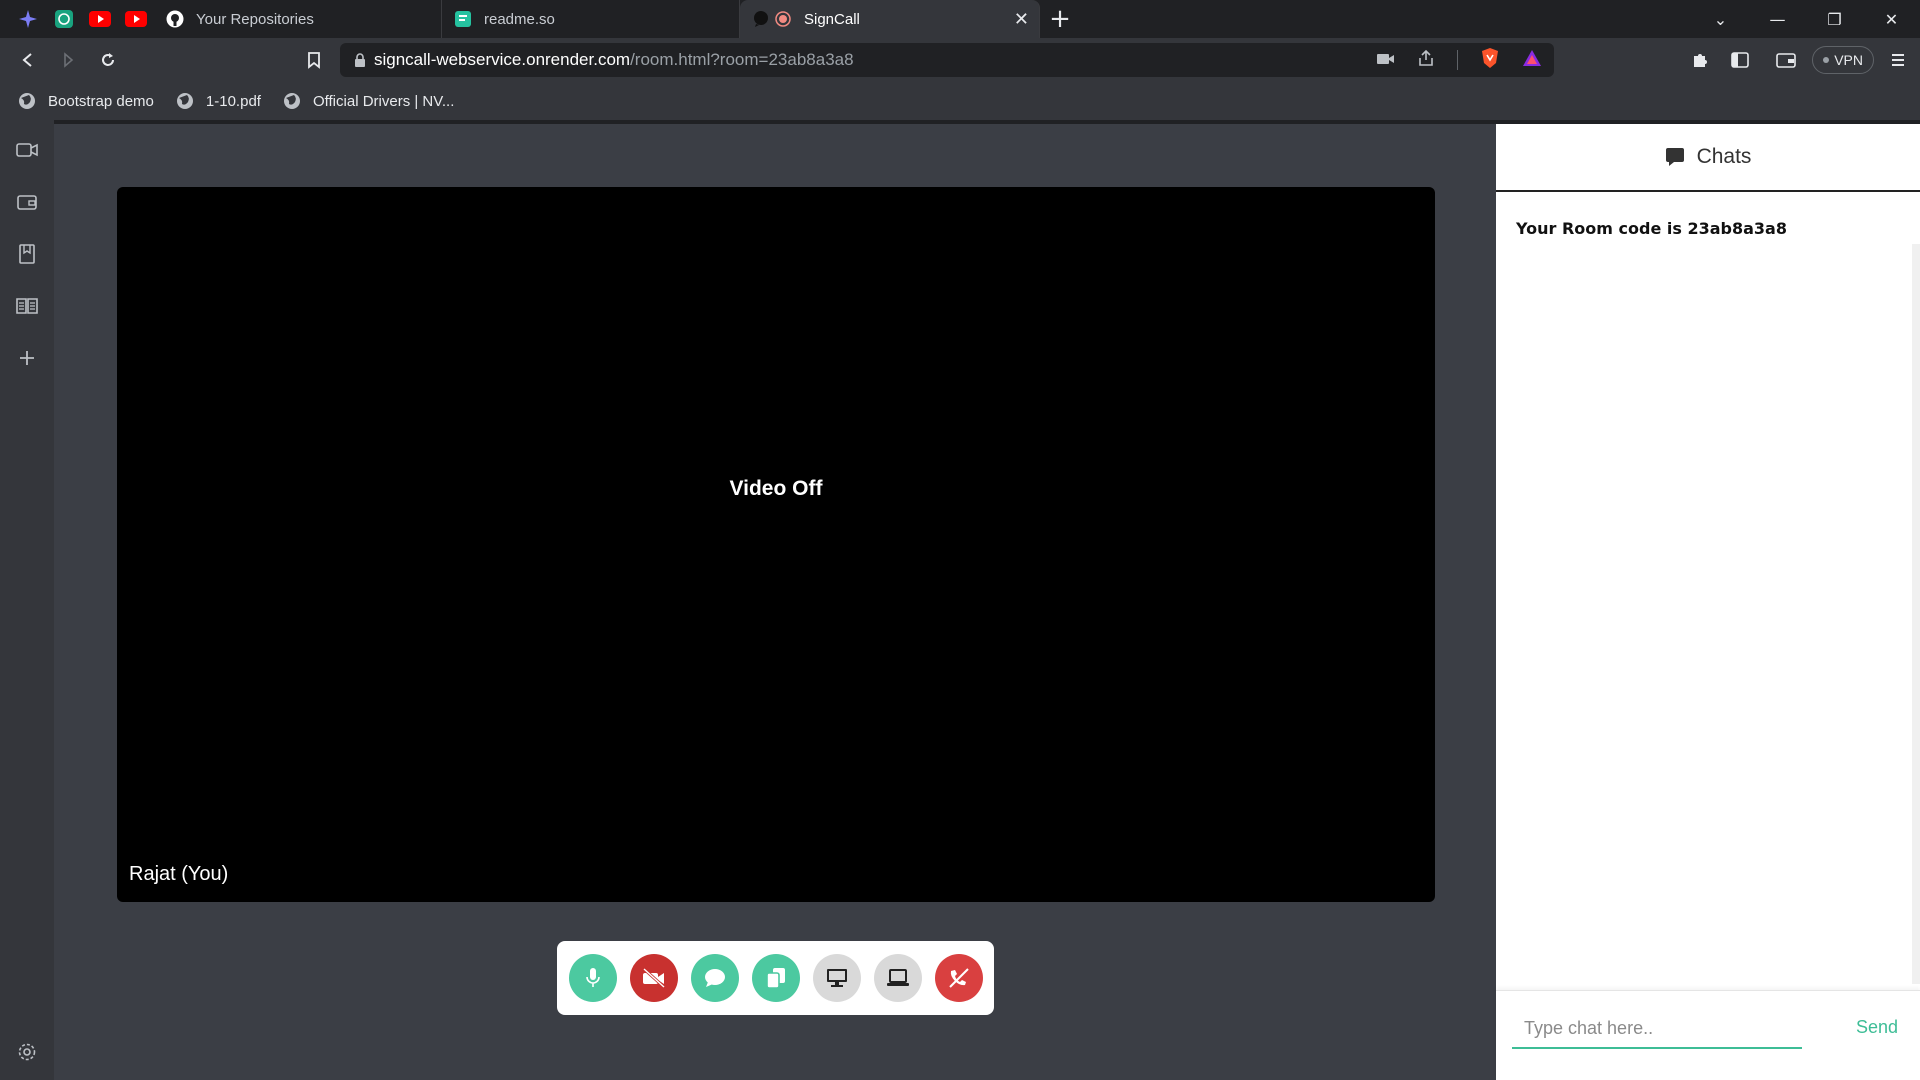  I want to click on chat-footer: Send, so click(1708, 1035).